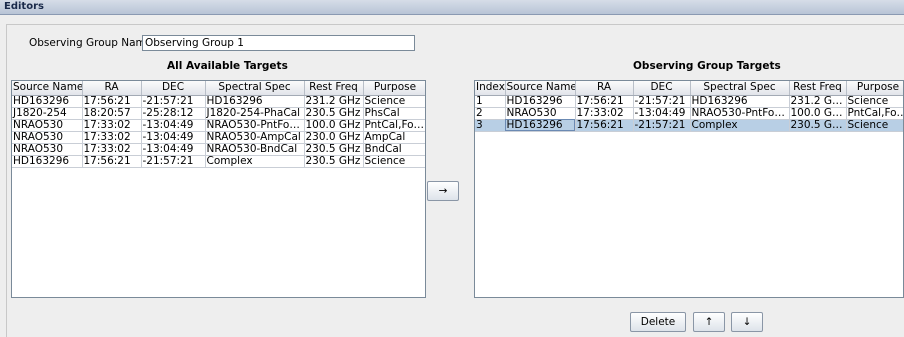 This screenshot has width=904, height=337. I want to click on cell-index: 3, so click(490, 125).